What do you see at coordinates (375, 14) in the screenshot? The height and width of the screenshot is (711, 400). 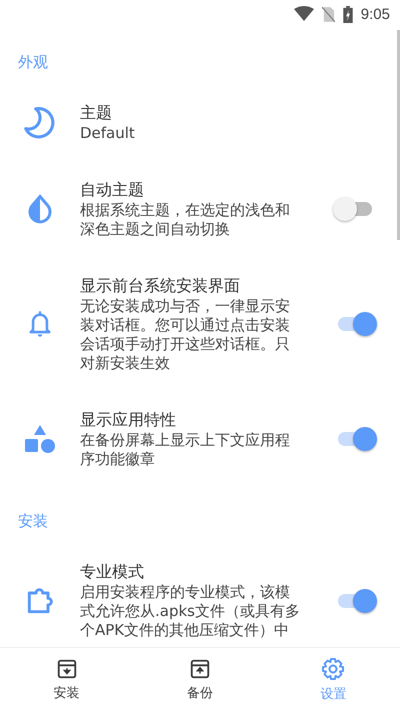 I see `clock-time: 9:05` at bounding box center [375, 14].